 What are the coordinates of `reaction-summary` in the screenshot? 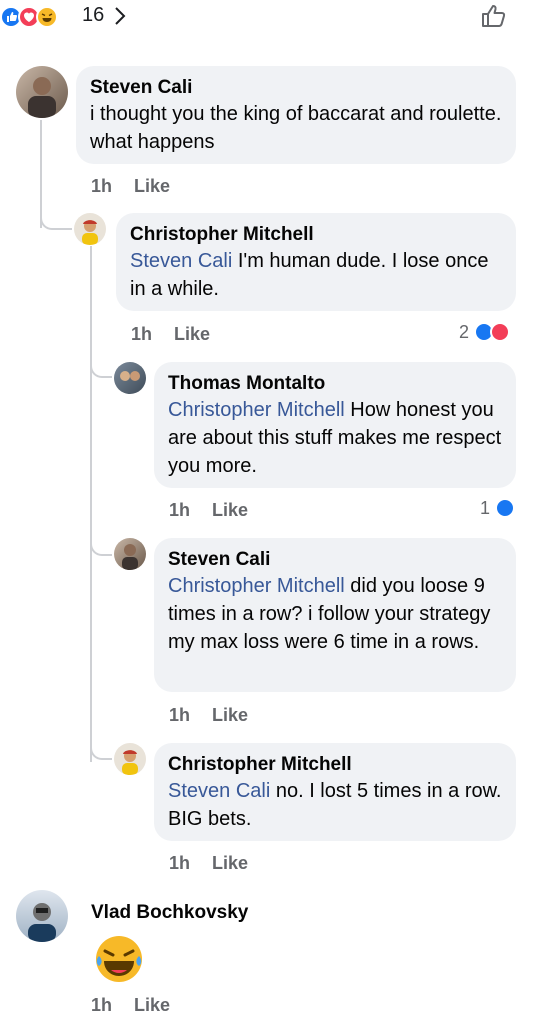 It's located at (40, 17).